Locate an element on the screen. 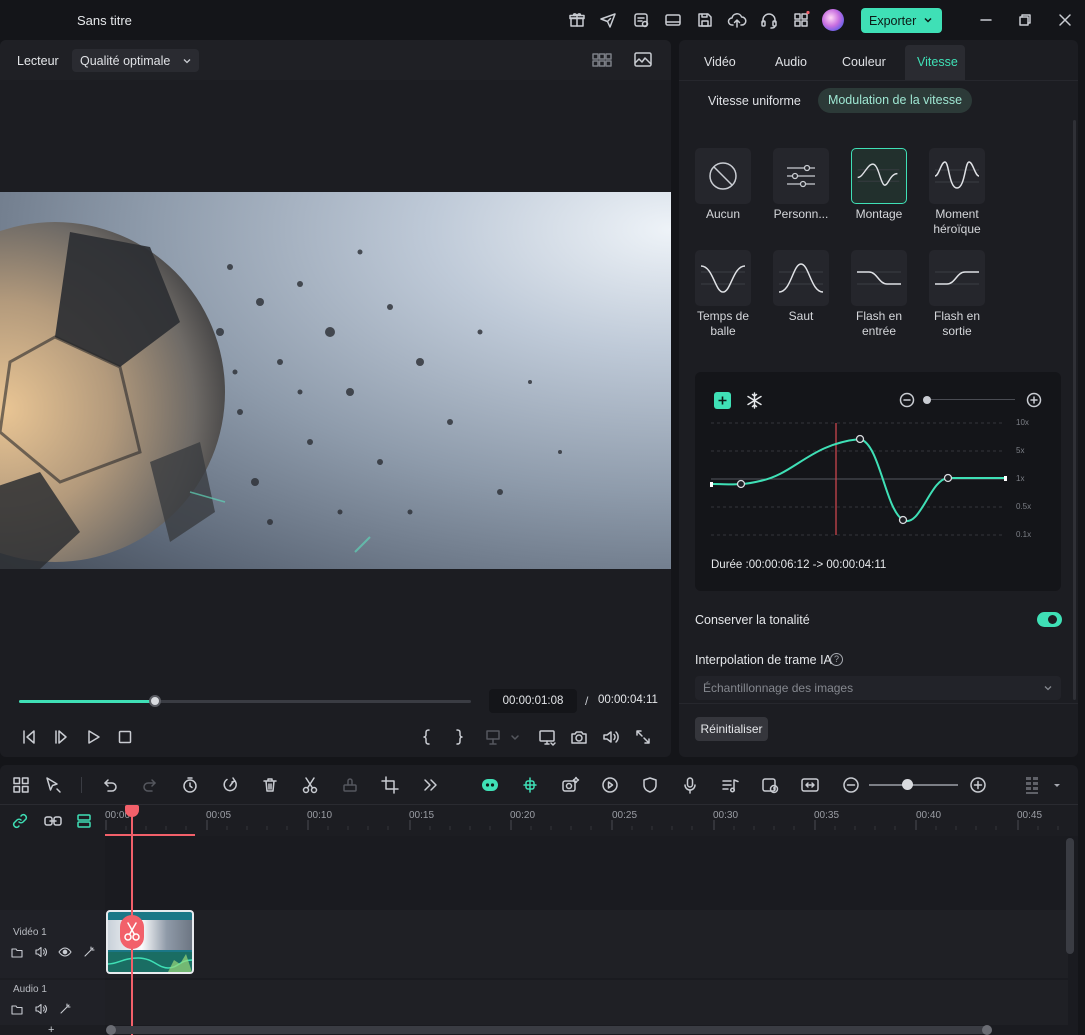 The width and height of the screenshot is (1085, 1035). timer-icon is located at coordinates (190, 785).